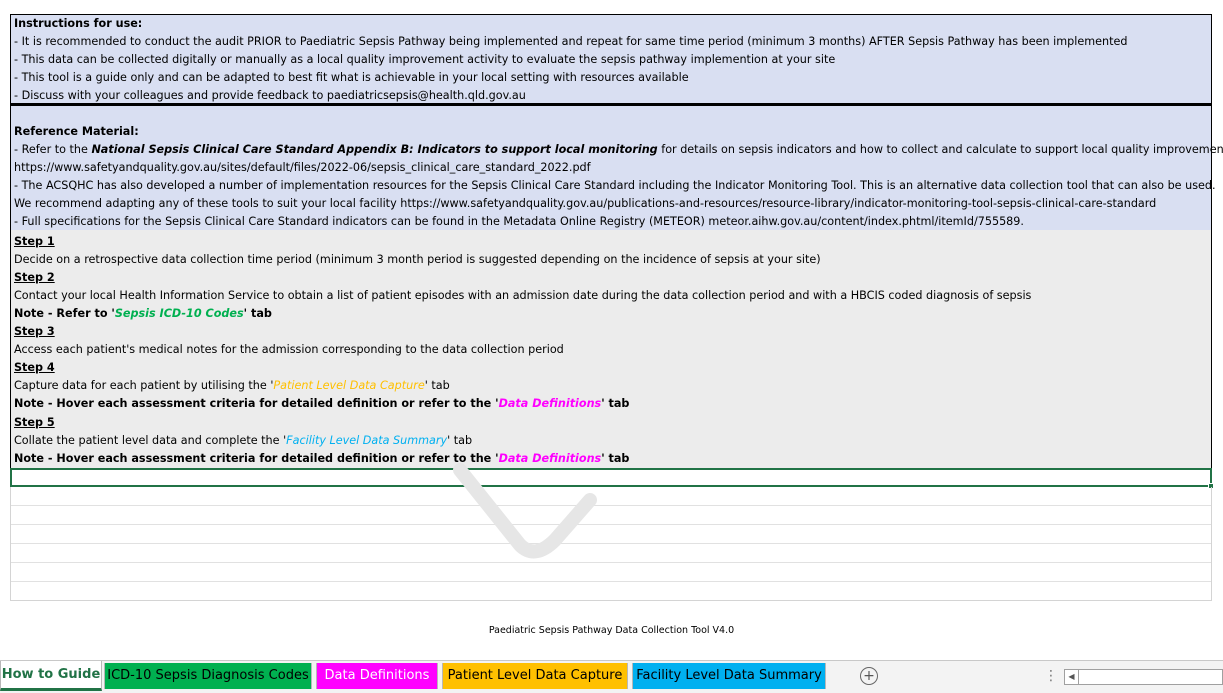 The width and height of the screenshot is (1223, 693). I want to click on reference-line-1-prefix: - Refer to the, so click(53, 149).